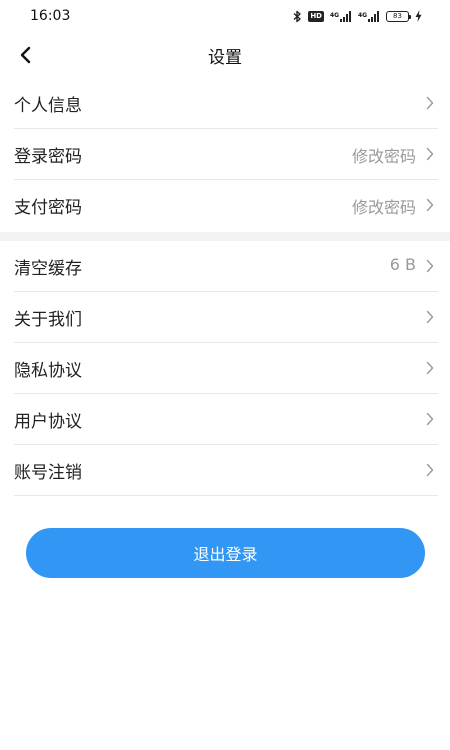  I want to click on status-time: 16:03, so click(50, 16).